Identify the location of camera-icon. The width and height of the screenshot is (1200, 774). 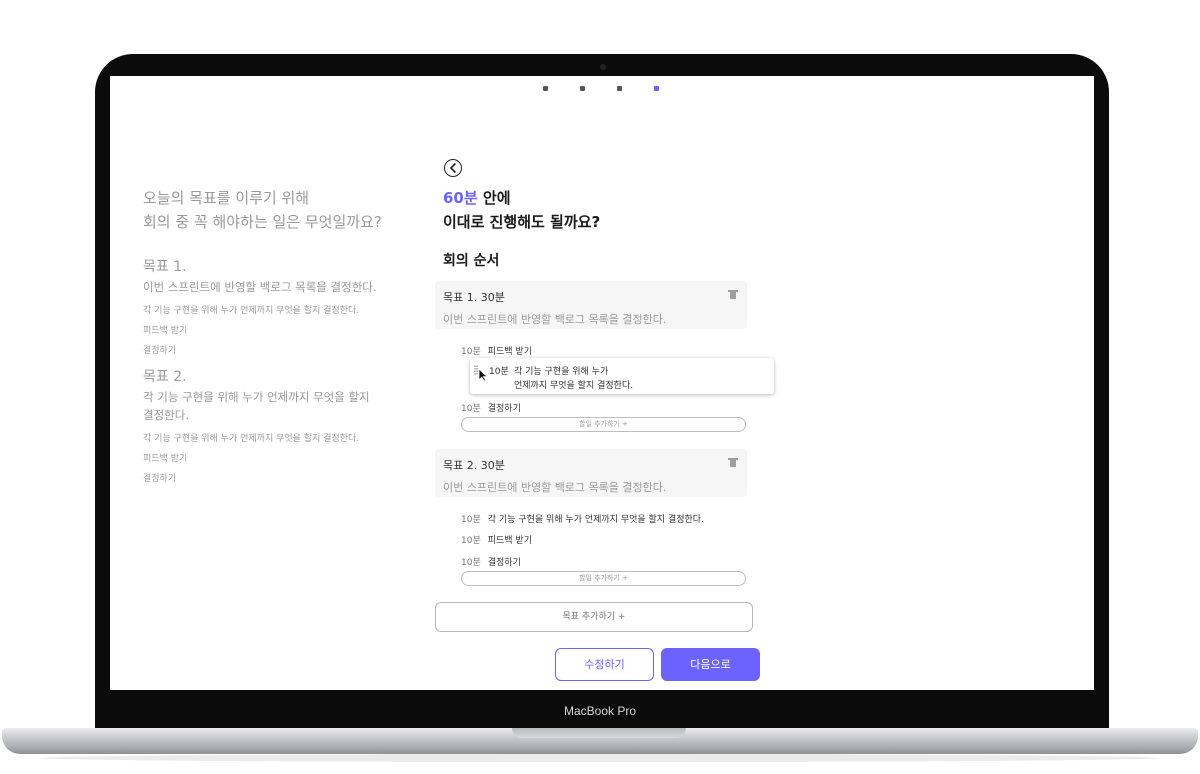
(603, 67).